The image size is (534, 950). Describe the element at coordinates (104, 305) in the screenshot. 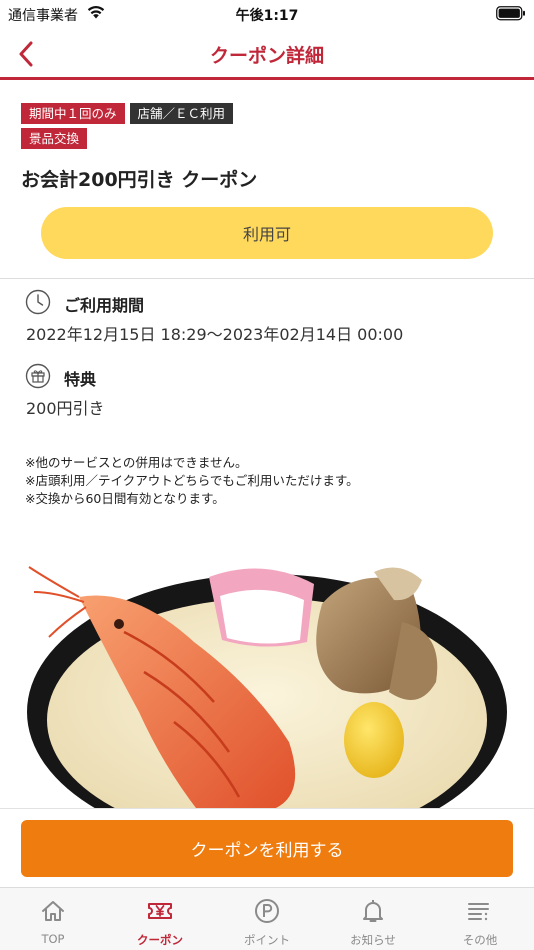

I see `period-label: ご利用期間` at that location.